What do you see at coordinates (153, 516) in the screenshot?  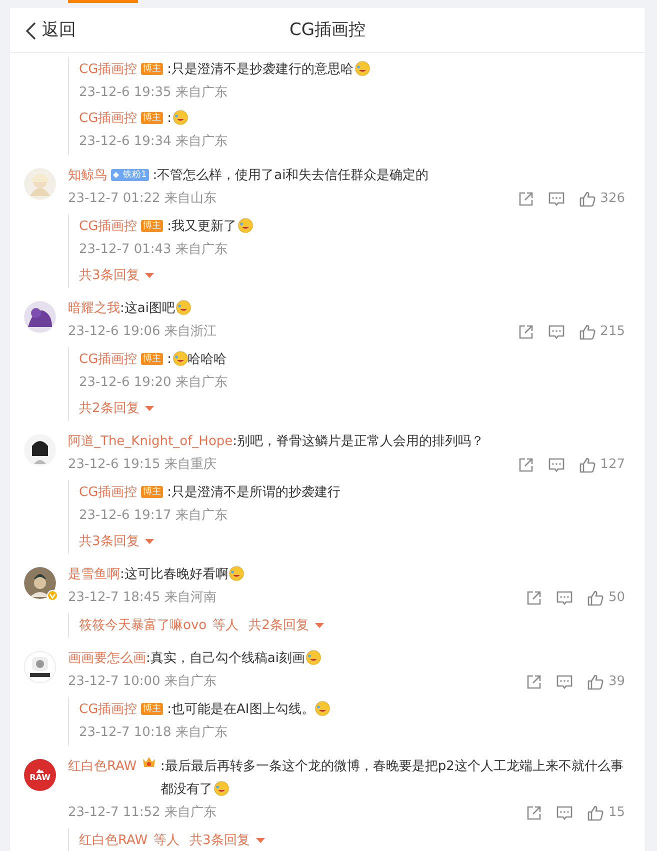 I see `reply-time: 23-12-6 19:17 来自广东` at bounding box center [153, 516].